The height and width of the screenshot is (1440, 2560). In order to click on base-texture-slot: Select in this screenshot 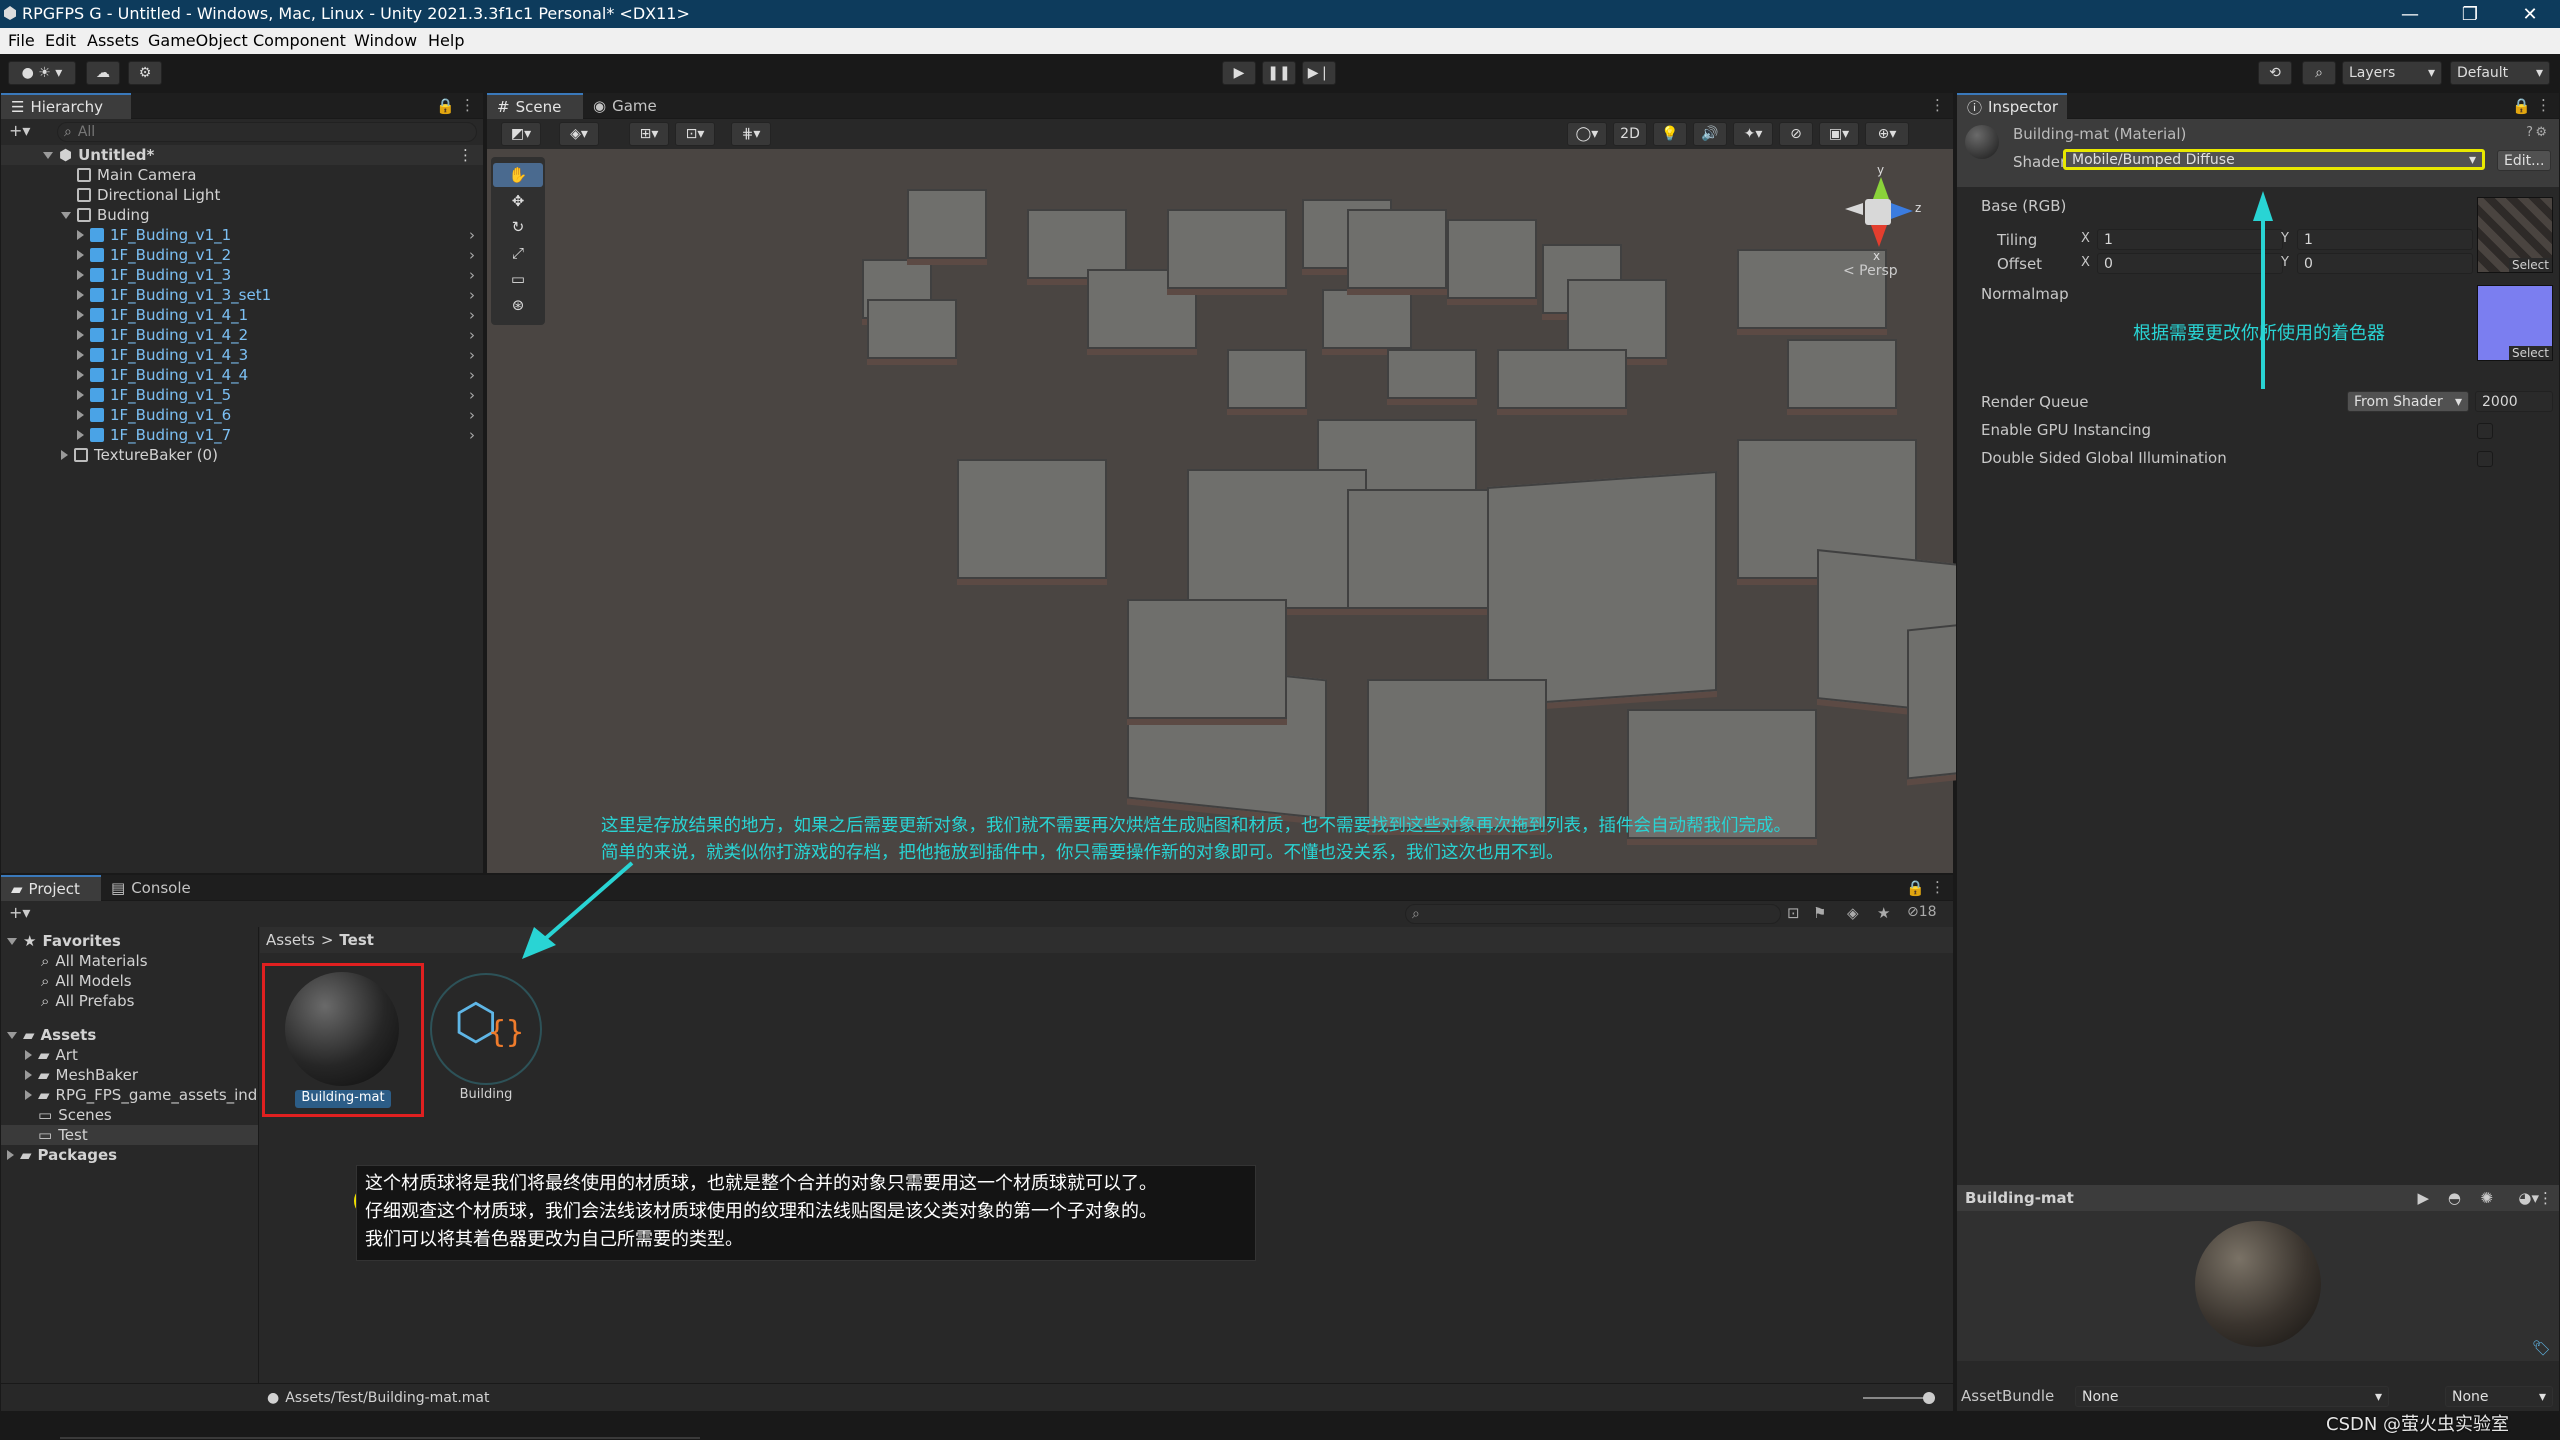, I will do `click(2515, 235)`.